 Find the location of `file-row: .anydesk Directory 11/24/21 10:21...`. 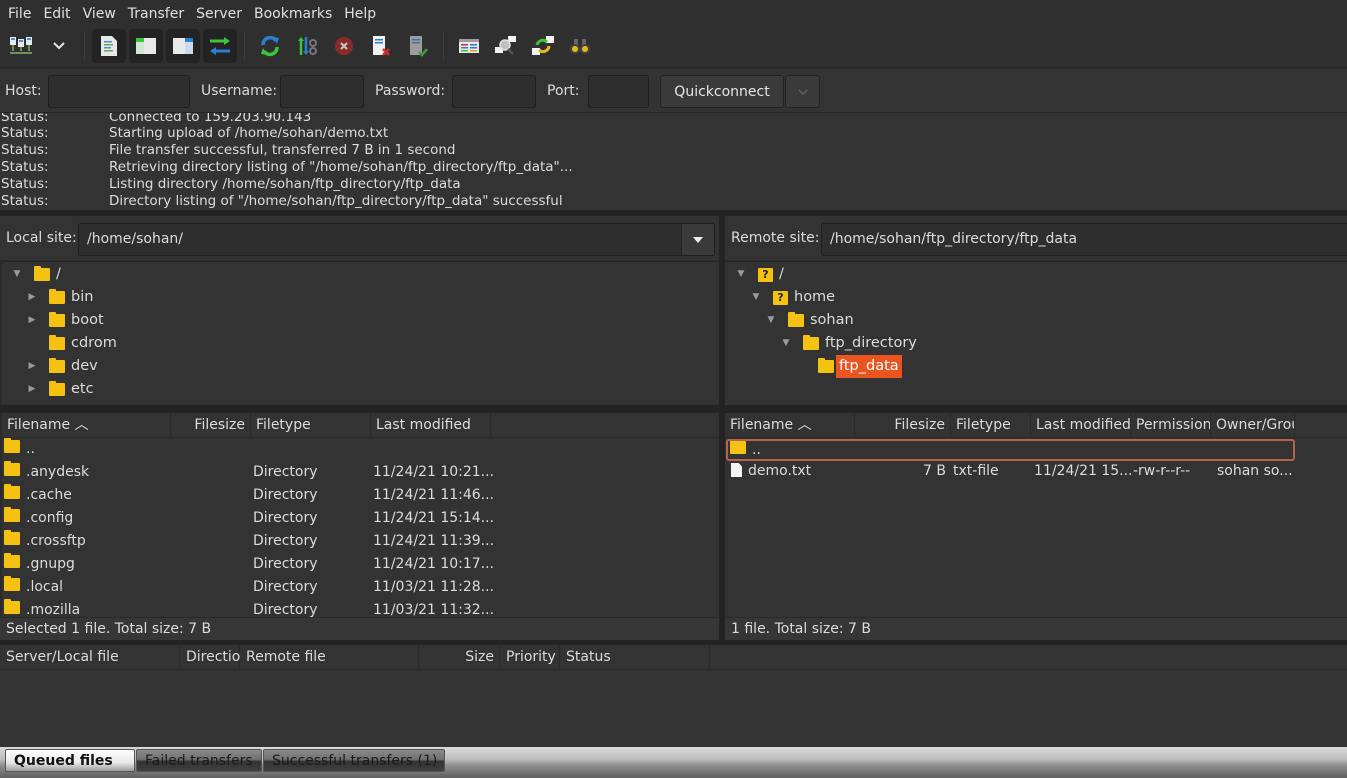

file-row: .anydesk Directory 11/24/21 10:21... is located at coordinates (360, 472).